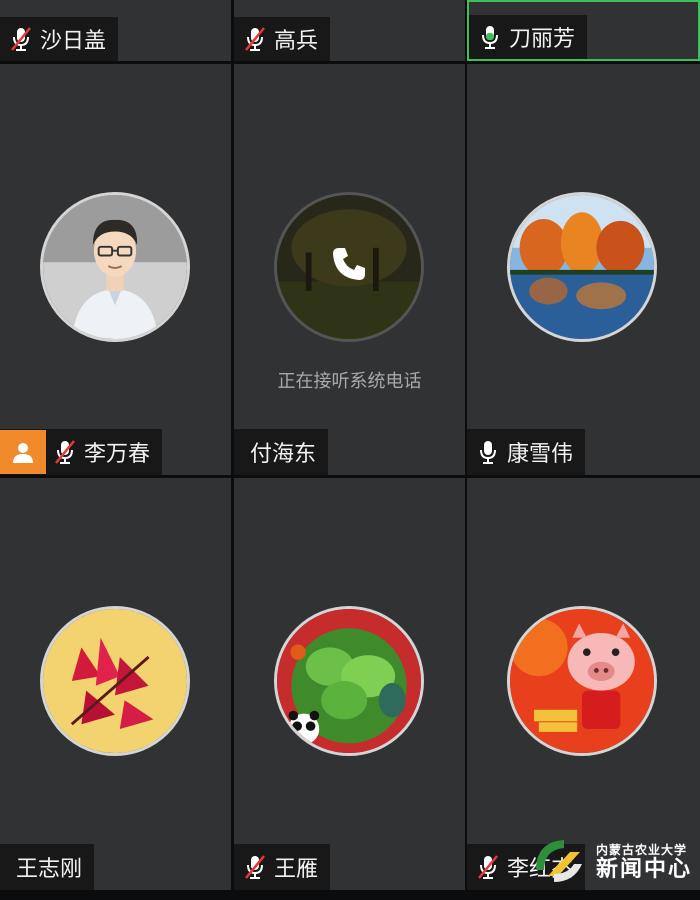 This screenshot has height=900, width=700. I want to click on participant-name: 康雪伟, so click(540, 453).